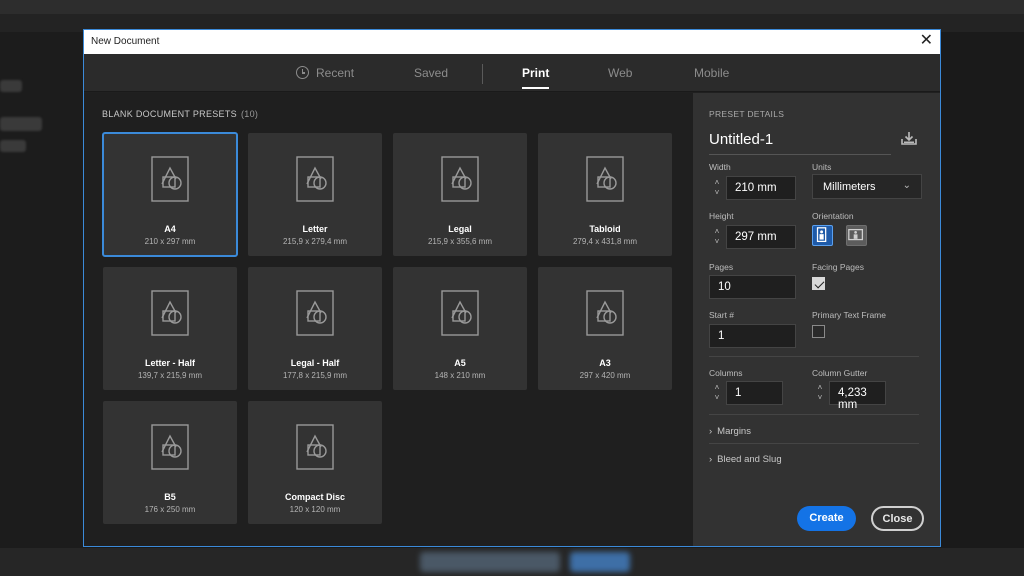 The height and width of the screenshot is (576, 1024). What do you see at coordinates (721, 216) in the screenshot?
I see `height-label: Height` at bounding box center [721, 216].